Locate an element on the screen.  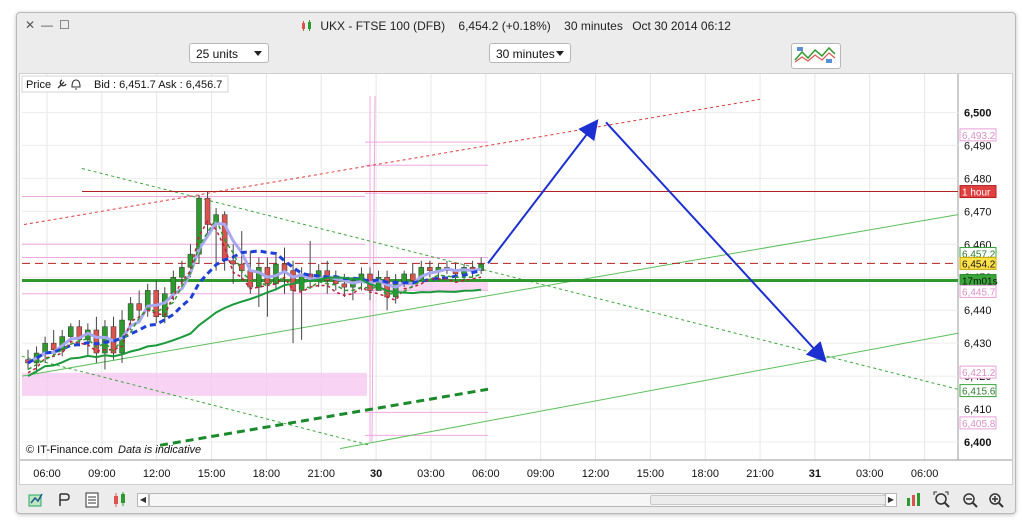
lower-trendline is located at coordinates (196, 400).